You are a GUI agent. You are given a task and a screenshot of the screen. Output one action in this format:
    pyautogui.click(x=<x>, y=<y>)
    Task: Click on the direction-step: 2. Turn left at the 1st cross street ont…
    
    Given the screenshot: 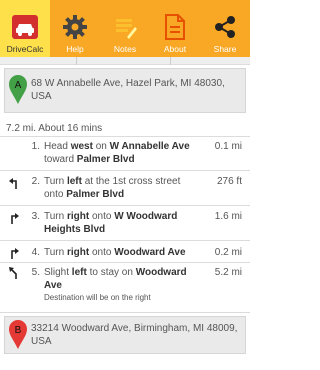 What is the action you would take?
    pyautogui.click(x=125, y=189)
    